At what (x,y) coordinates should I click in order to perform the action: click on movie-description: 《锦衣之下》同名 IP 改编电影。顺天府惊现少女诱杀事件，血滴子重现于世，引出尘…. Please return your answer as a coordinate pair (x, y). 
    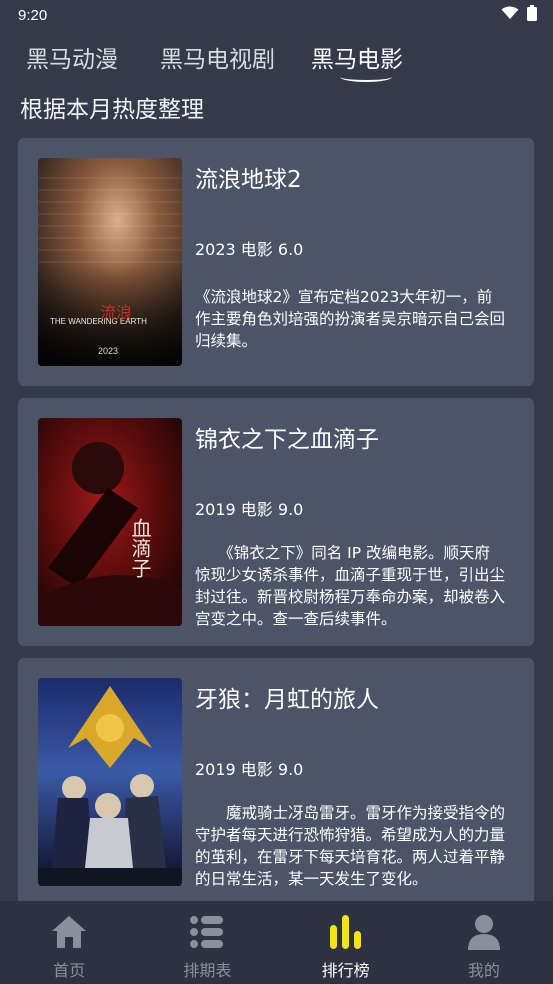
    Looking at the image, I should click on (350, 586).